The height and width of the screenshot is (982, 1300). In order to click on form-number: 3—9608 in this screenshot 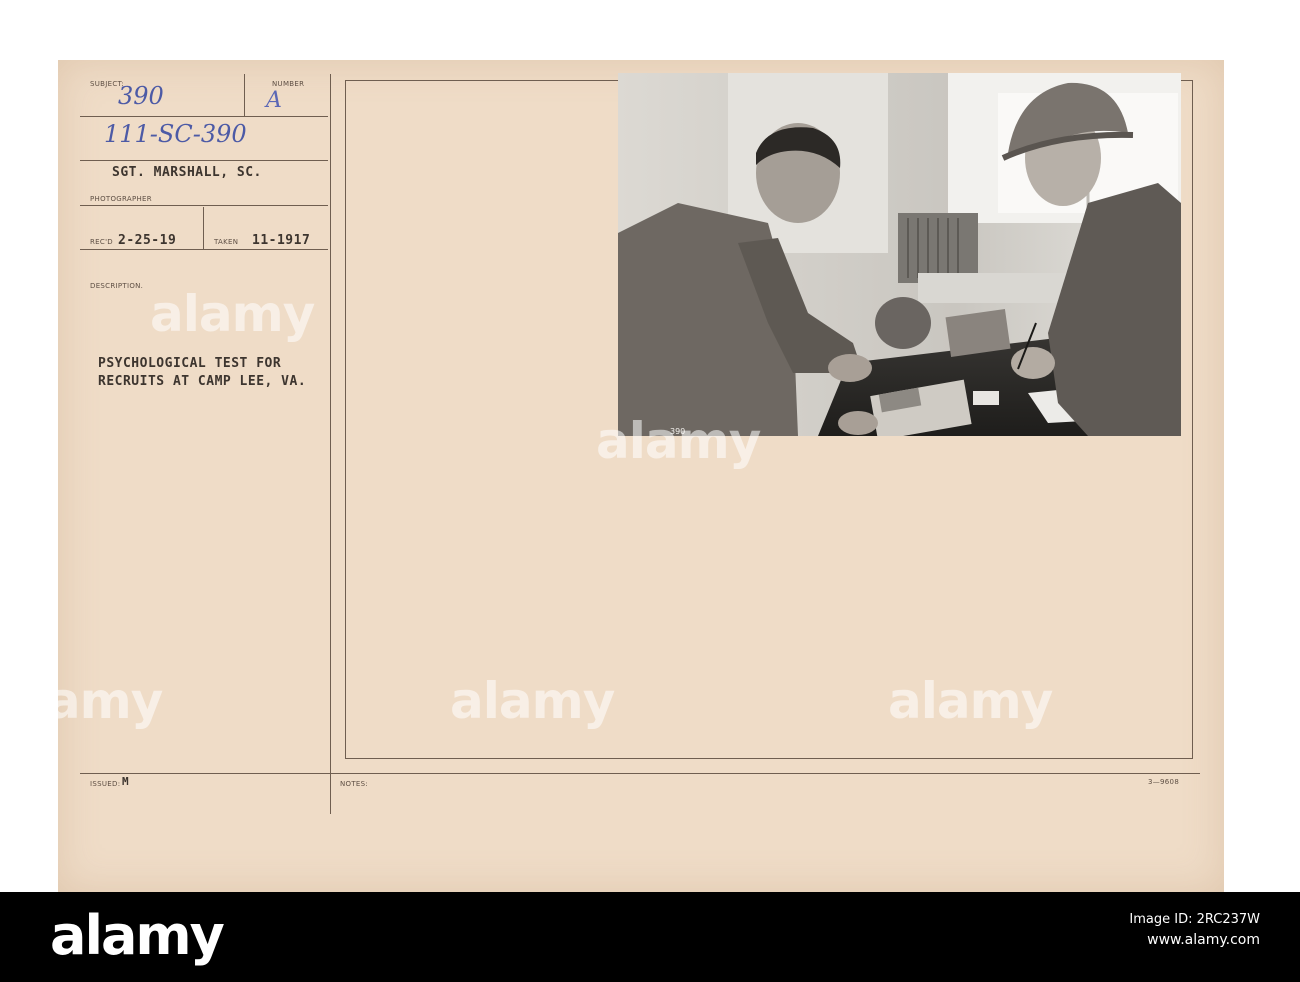, I will do `click(1164, 782)`.